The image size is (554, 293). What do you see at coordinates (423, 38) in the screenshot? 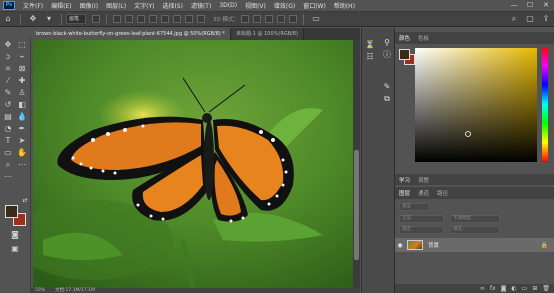
I see `tab-swatches: 色板` at bounding box center [423, 38].